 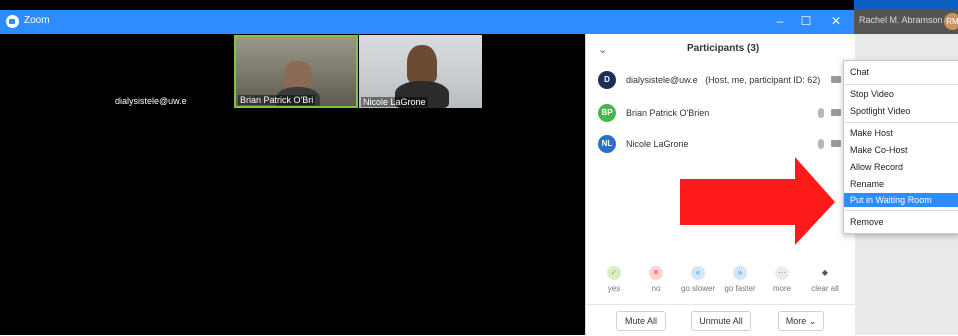 What do you see at coordinates (801, 321) in the screenshot?
I see `more-button: More ⌄` at bounding box center [801, 321].